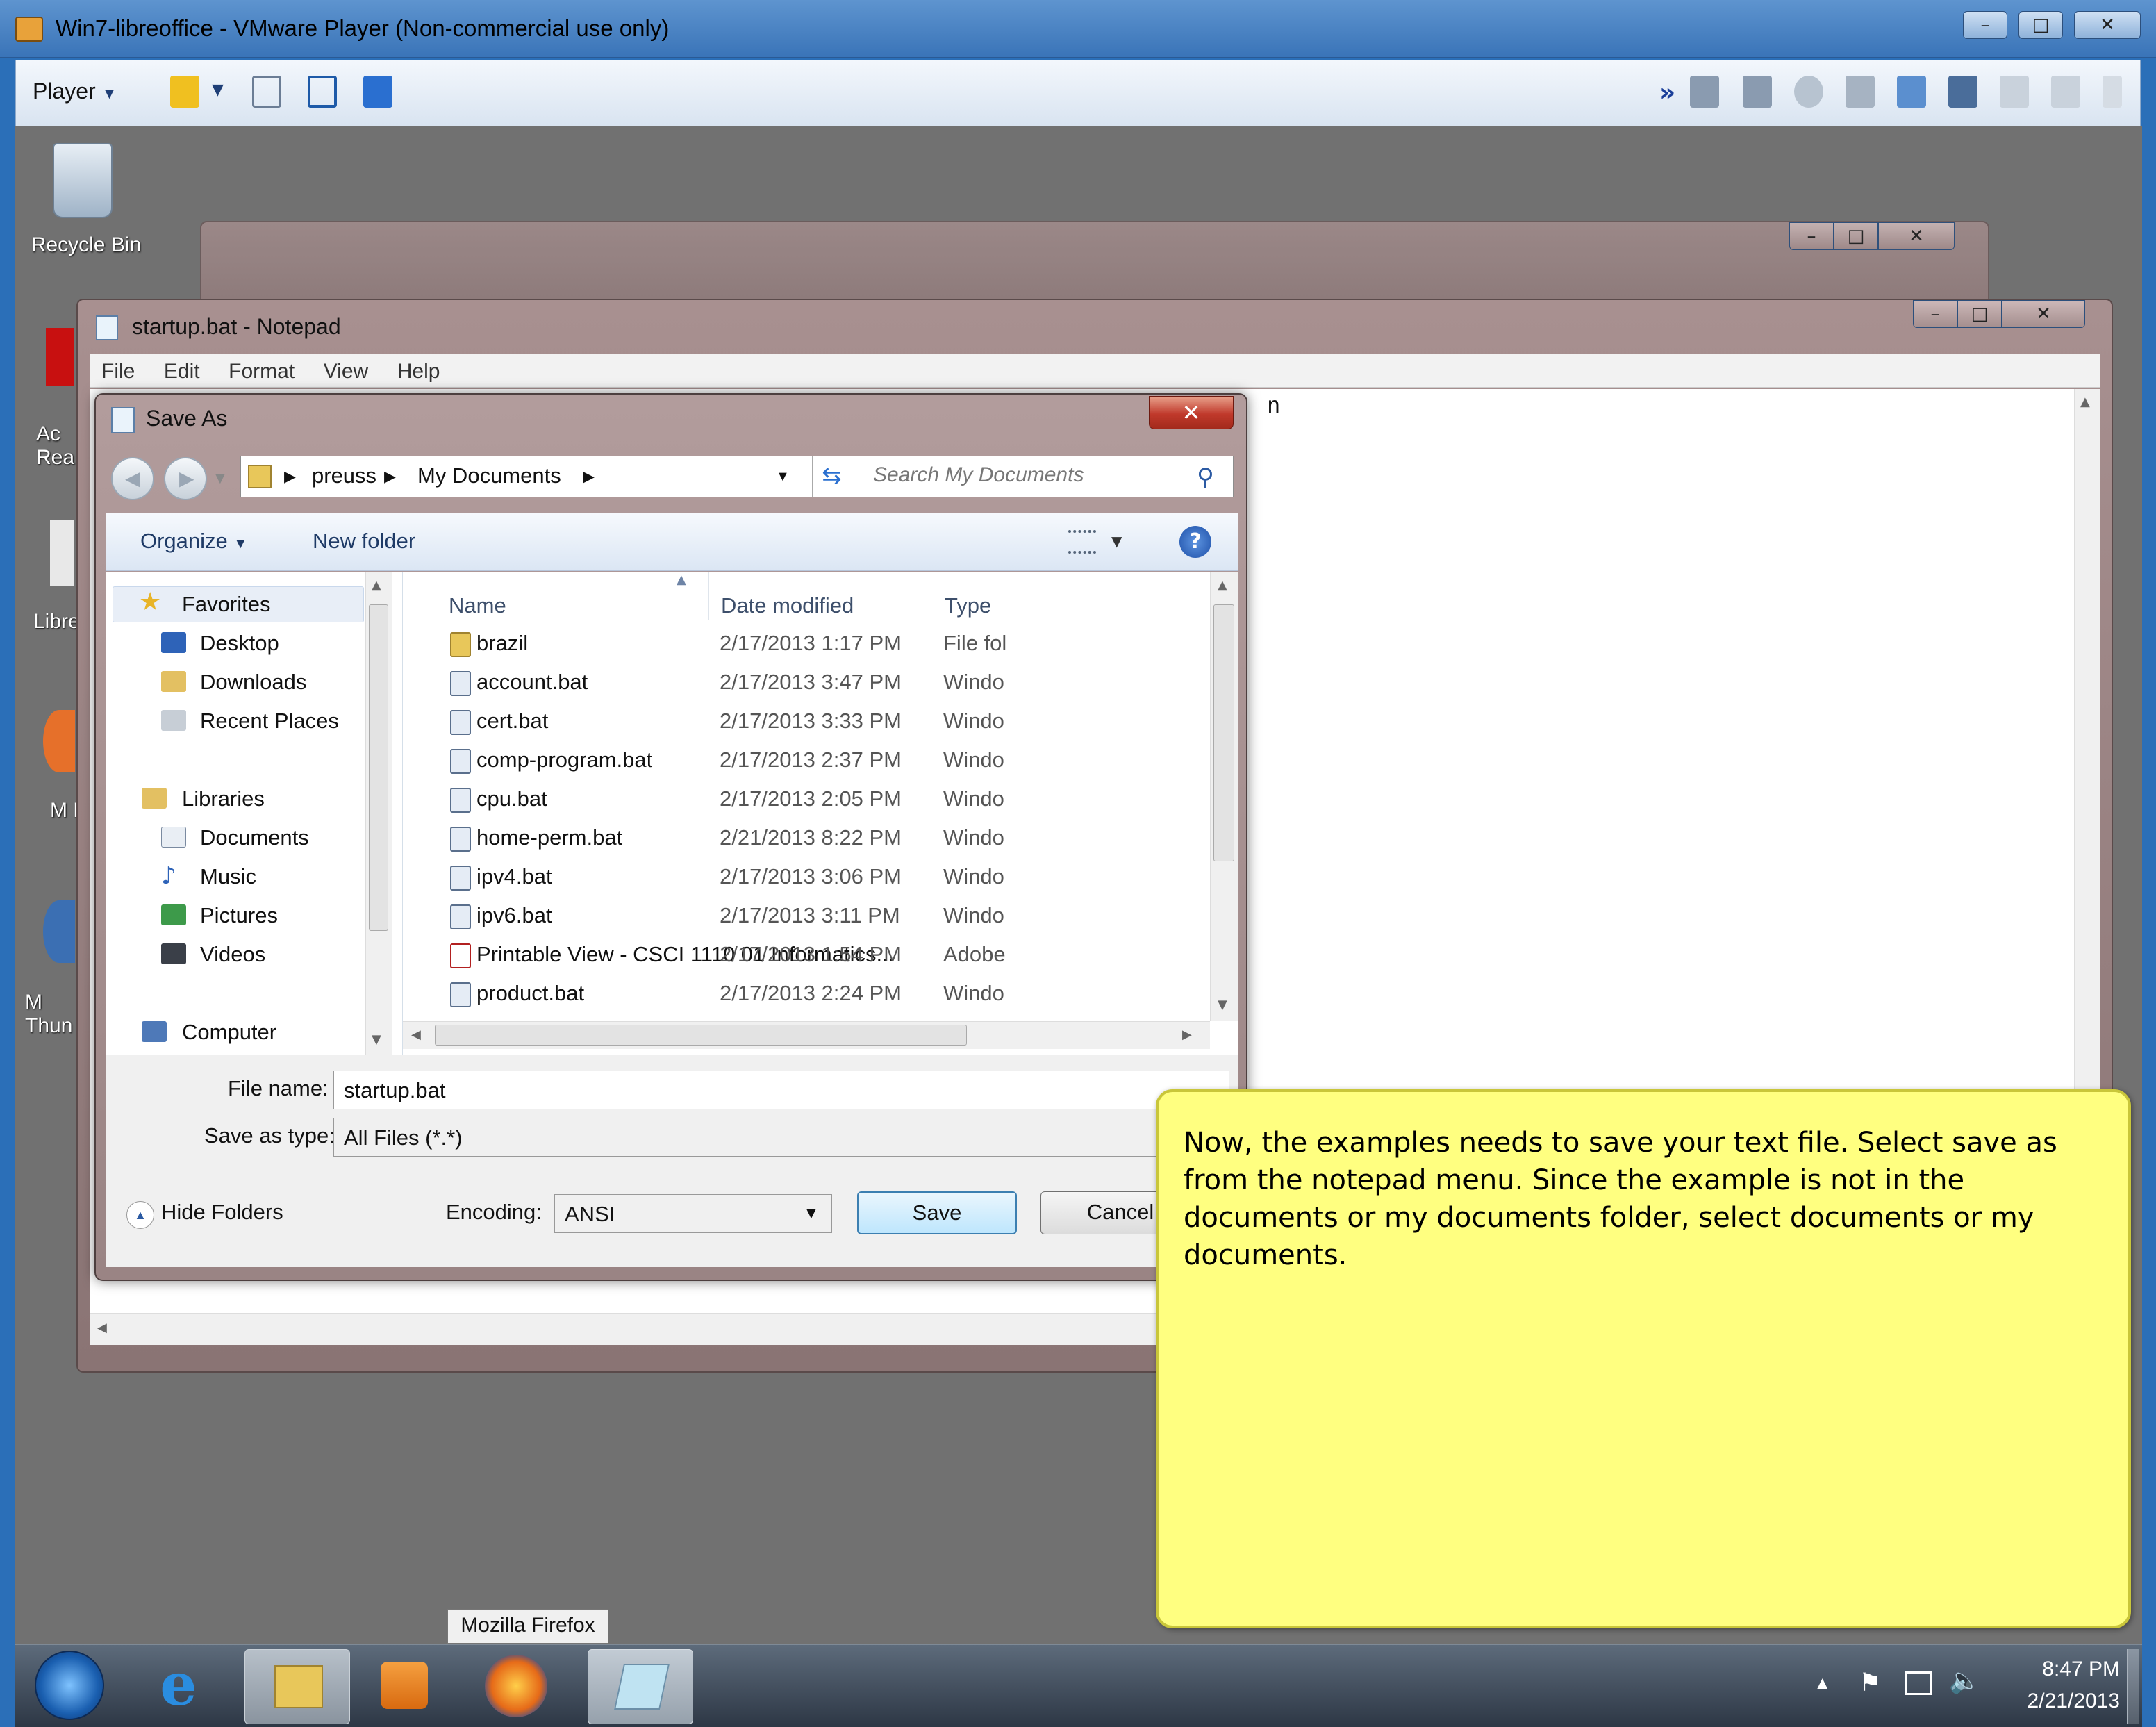  I want to click on view-options-icon, so click(1082, 542).